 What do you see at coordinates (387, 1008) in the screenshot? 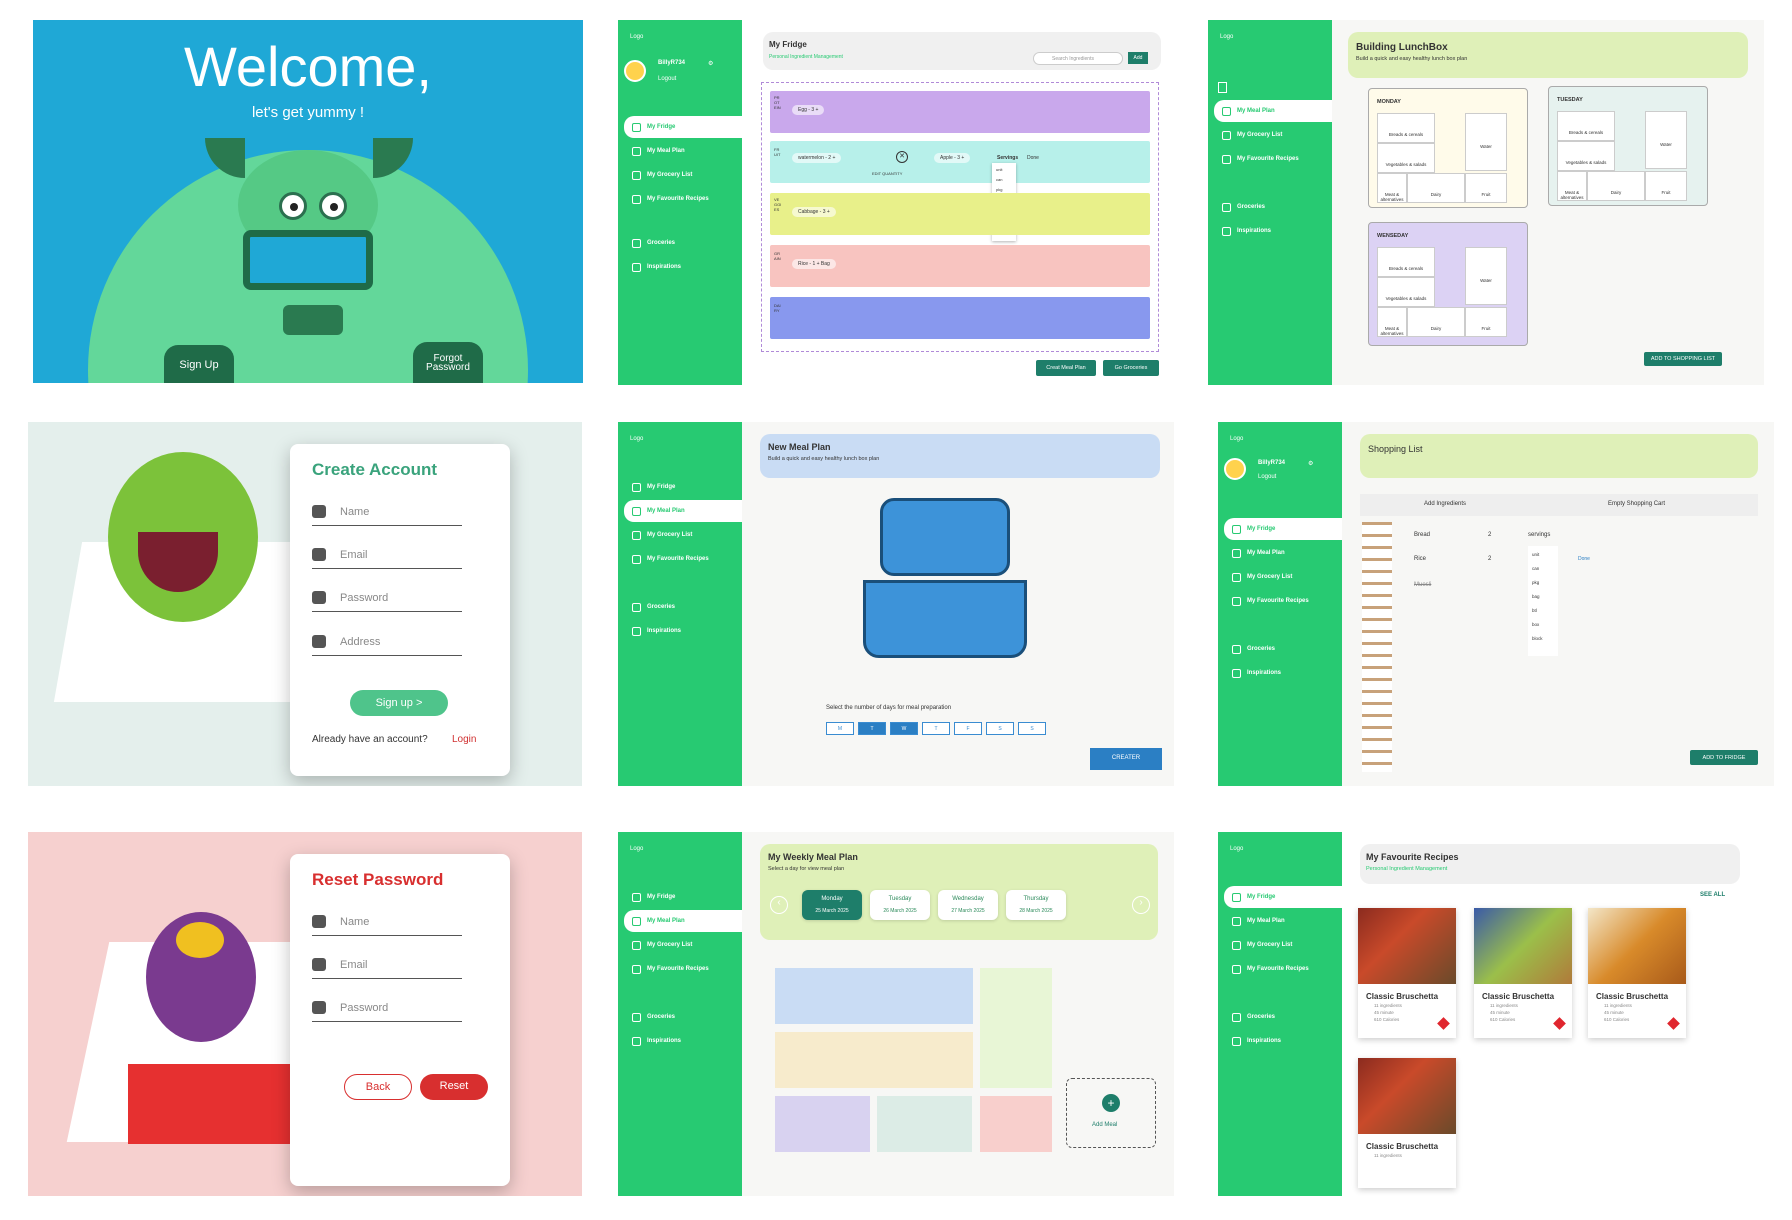
I see `password-field: Password` at bounding box center [387, 1008].